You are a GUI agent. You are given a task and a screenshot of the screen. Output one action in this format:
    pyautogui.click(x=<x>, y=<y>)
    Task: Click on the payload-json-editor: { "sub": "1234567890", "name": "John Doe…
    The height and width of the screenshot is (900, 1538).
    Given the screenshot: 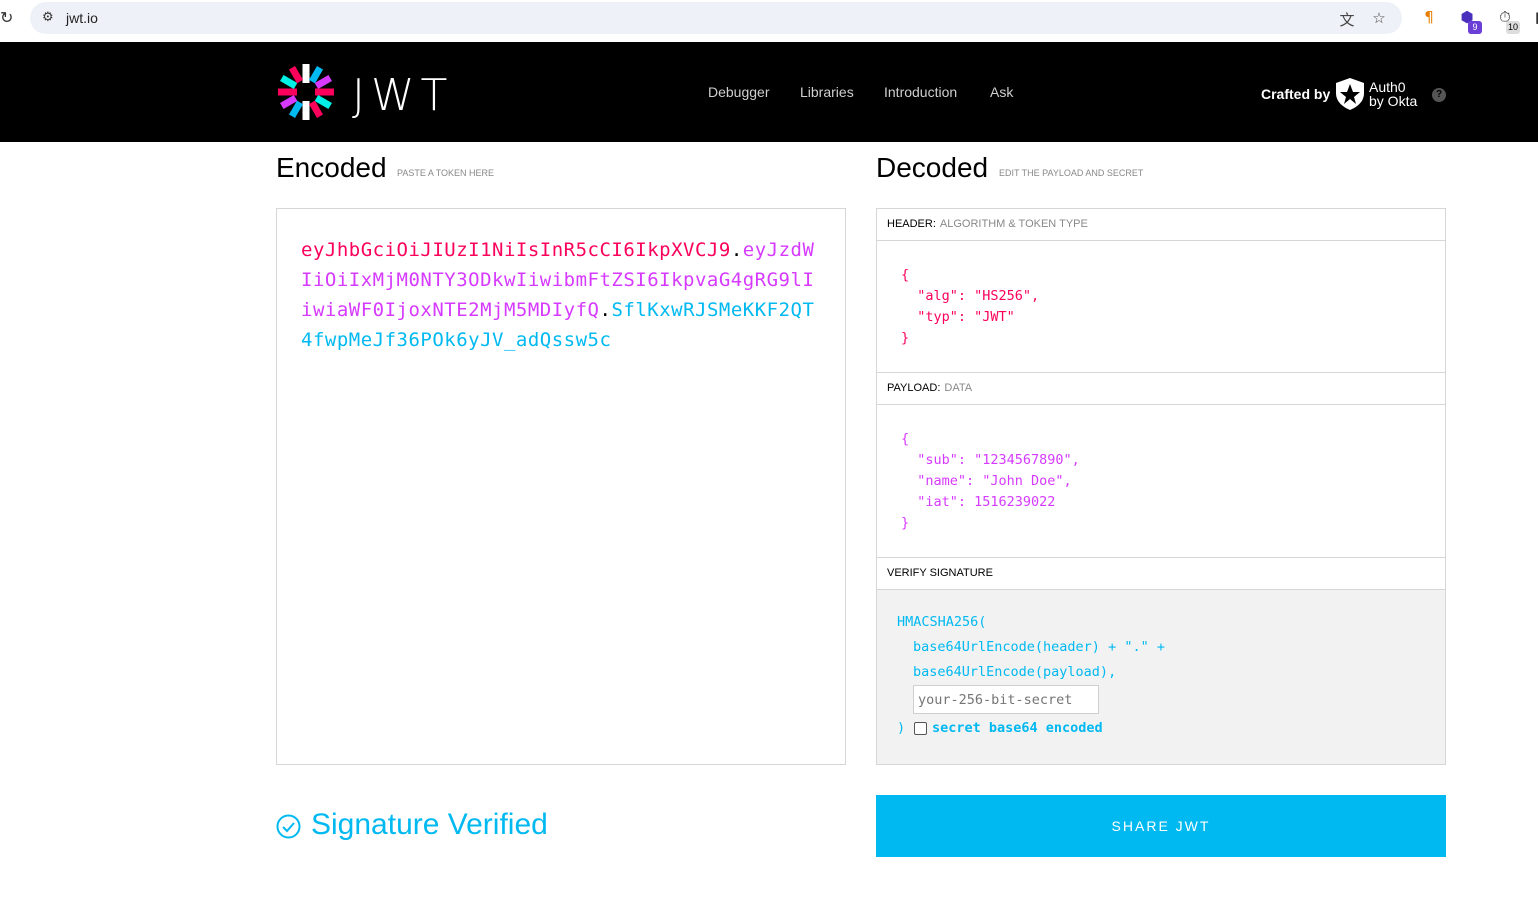 What is the action you would take?
    pyautogui.click(x=990, y=481)
    